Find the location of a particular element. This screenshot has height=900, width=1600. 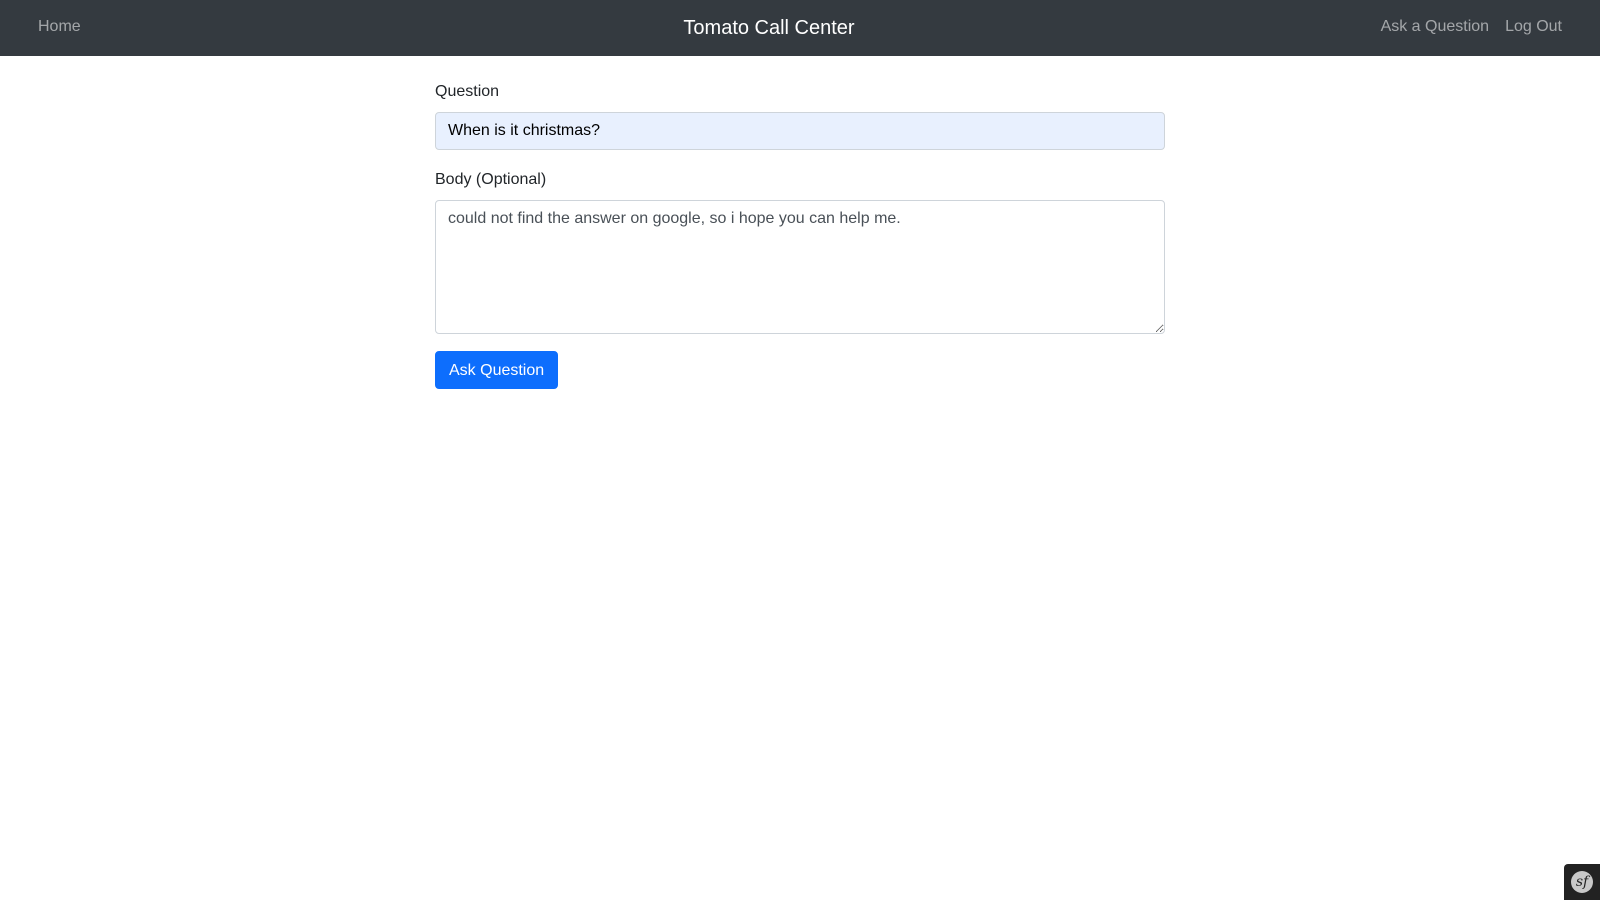

body-label: Body (Optional) is located at coordinates (491, 179).